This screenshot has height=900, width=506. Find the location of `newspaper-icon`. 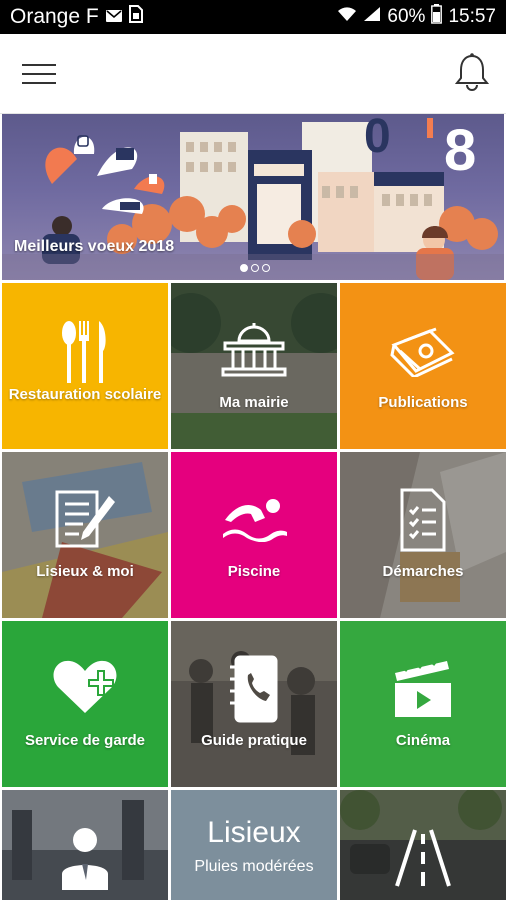

newspaper-icon is located at coordinates (423, 353).